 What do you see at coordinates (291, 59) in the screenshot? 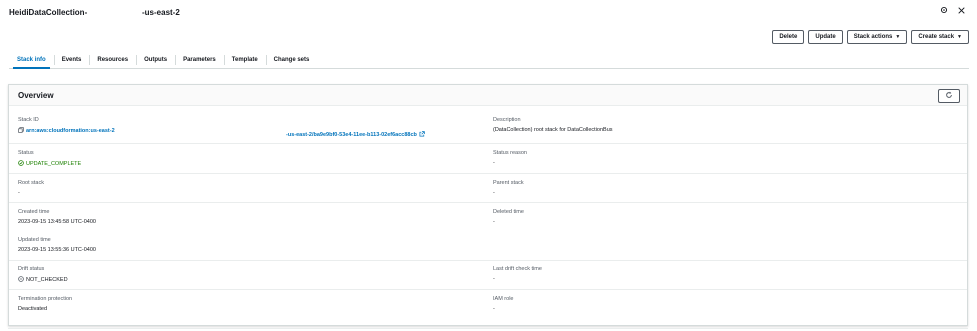
I see `tab-change-sets: Change sets` at bounding box center [291, 59].